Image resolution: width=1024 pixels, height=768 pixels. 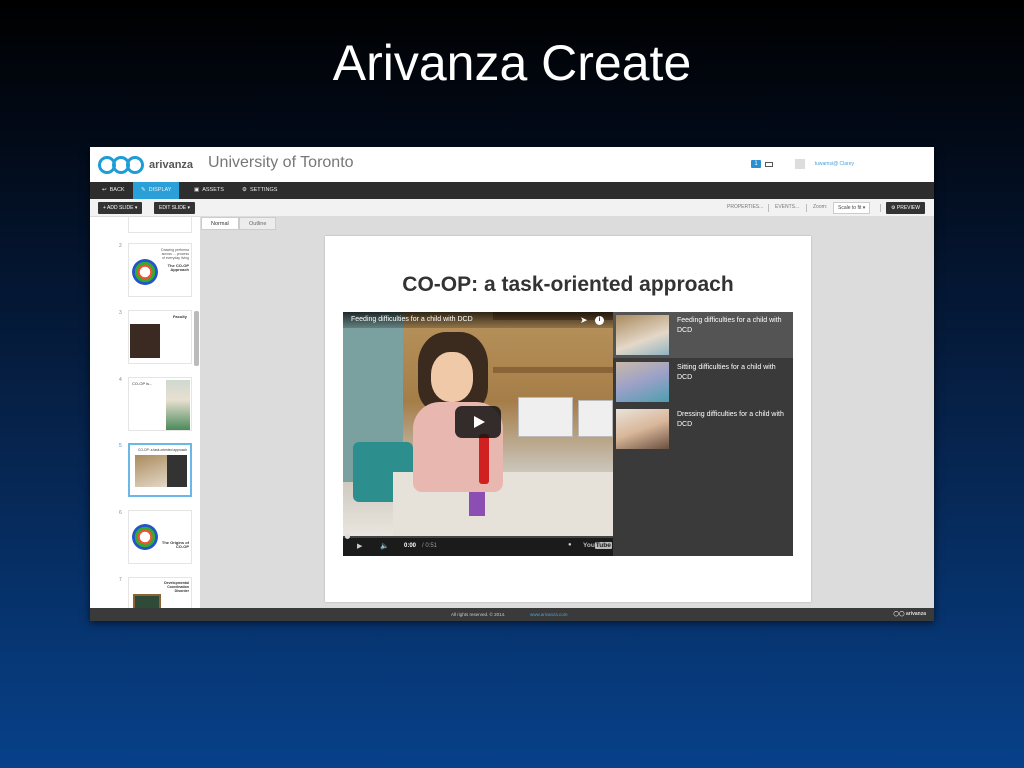 I want to click on canvas-slide-title: CO-OP: a task-oriented approach, so click(x=568, y=285).